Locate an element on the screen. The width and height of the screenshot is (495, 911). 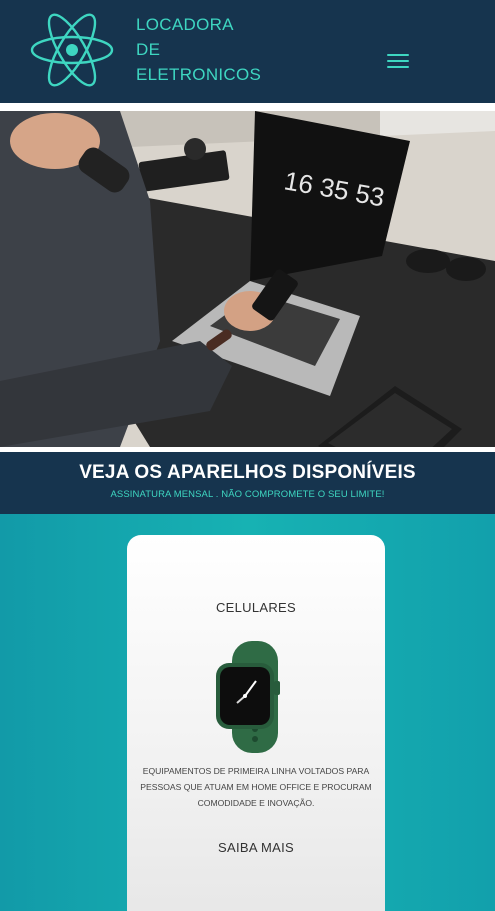
brand-name: LOCADORA DE ELETRONICOS is located at coordinates (198, 49).